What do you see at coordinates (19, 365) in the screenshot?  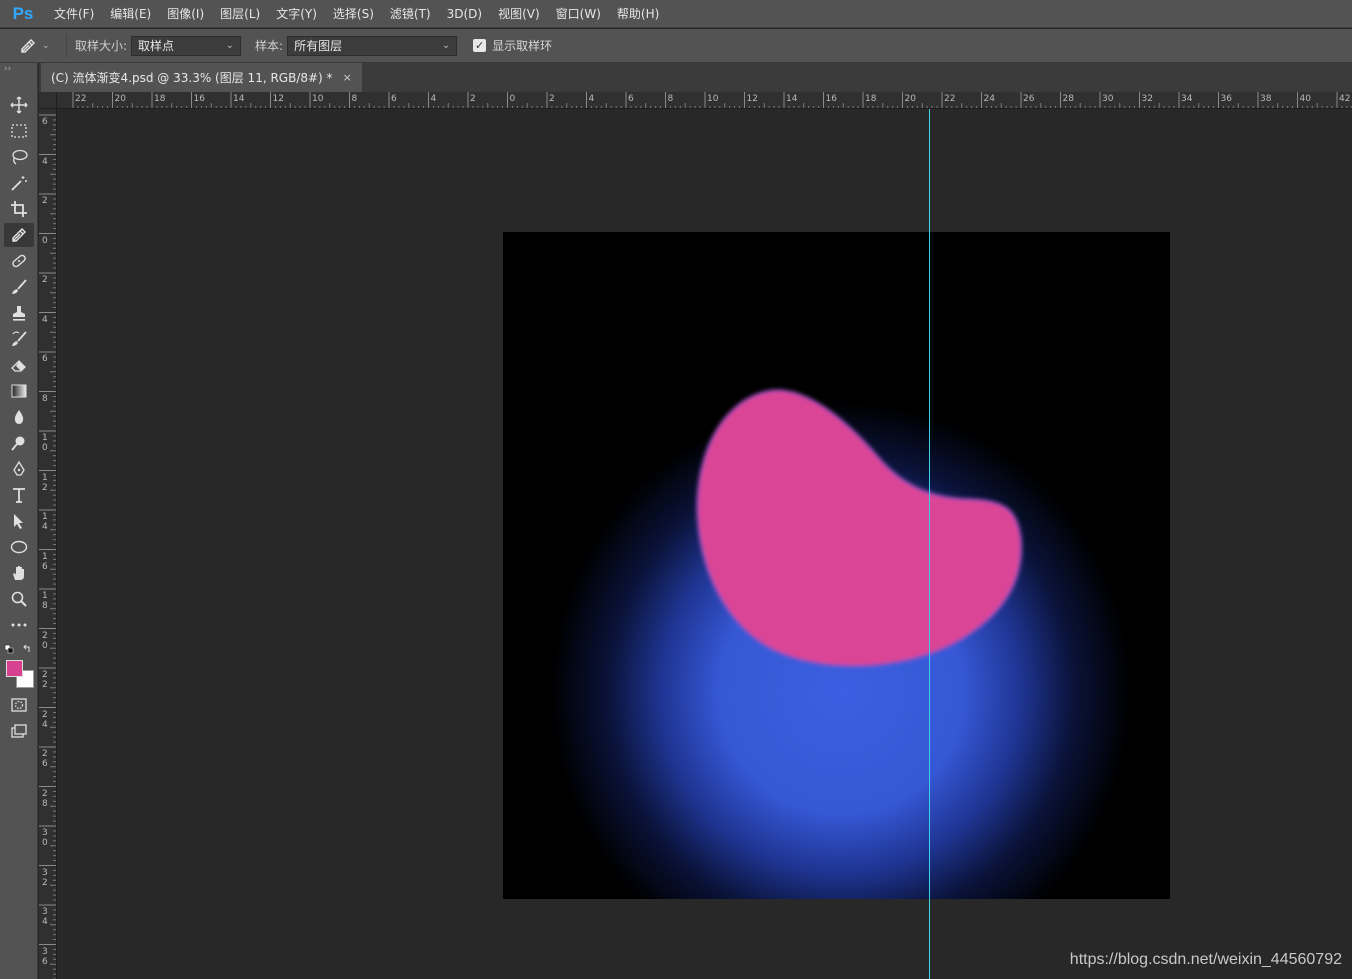 I see `eraser-tool` at bounding box center [19, 365].